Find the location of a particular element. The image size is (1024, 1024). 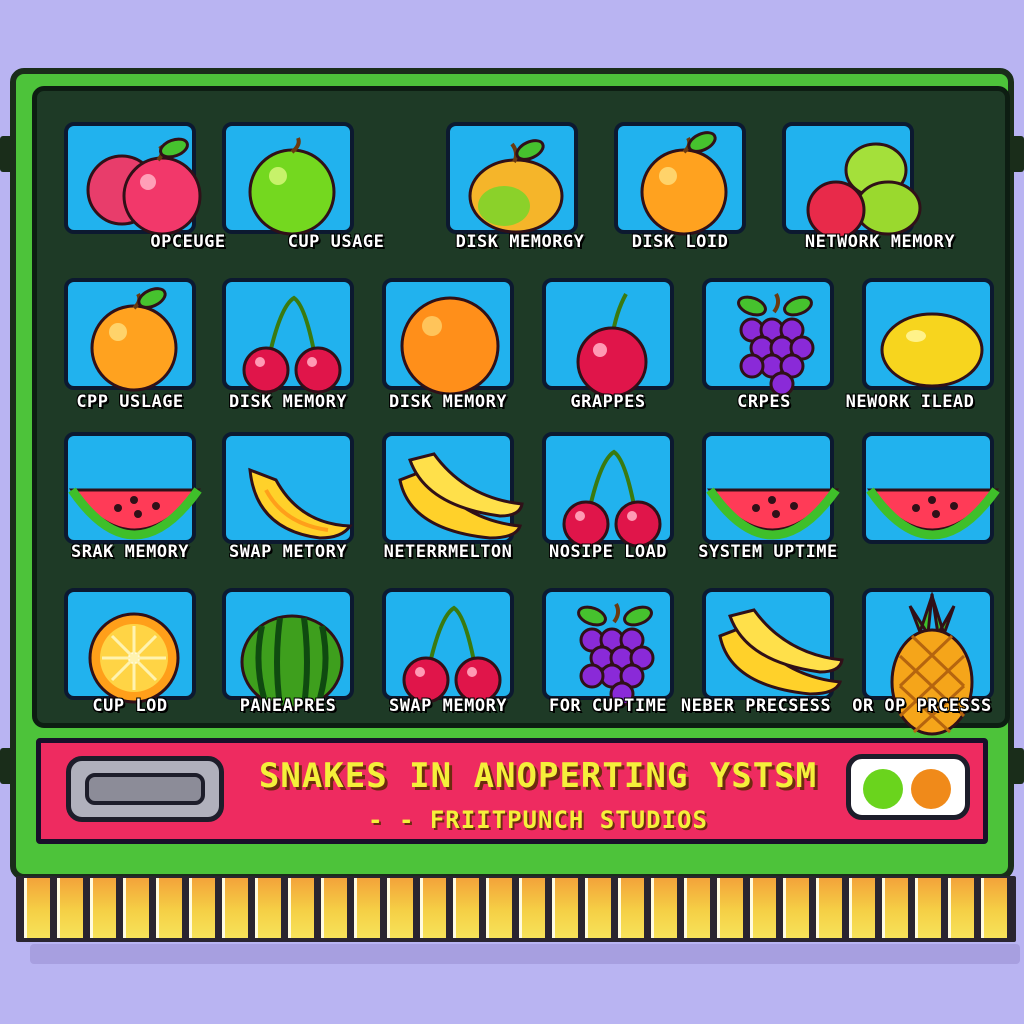

tile-label: OR OP PRCESSS is located at coordinates (922, 706).